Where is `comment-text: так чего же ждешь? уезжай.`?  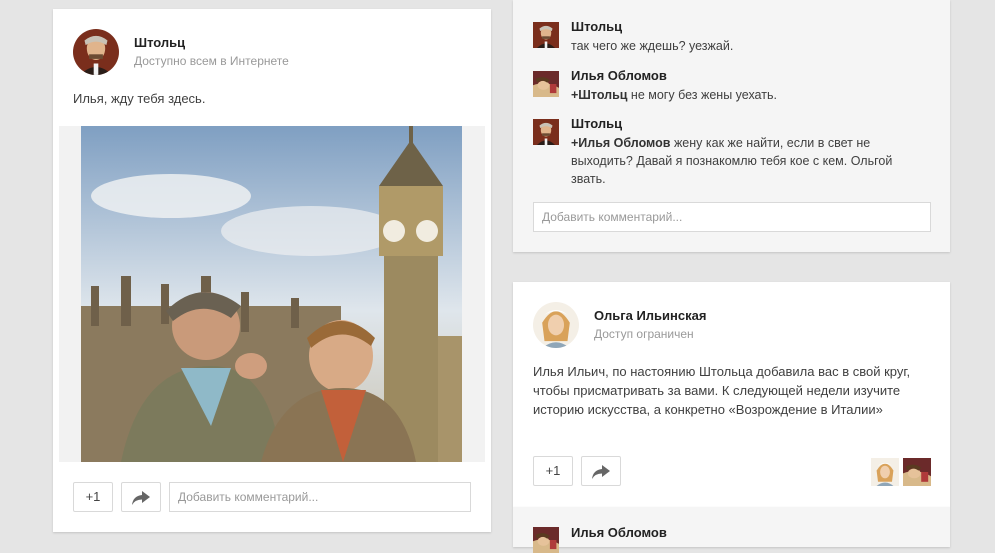
comment-text: так чего же ждешь? уезжай. is located at coordinates (652, 46).